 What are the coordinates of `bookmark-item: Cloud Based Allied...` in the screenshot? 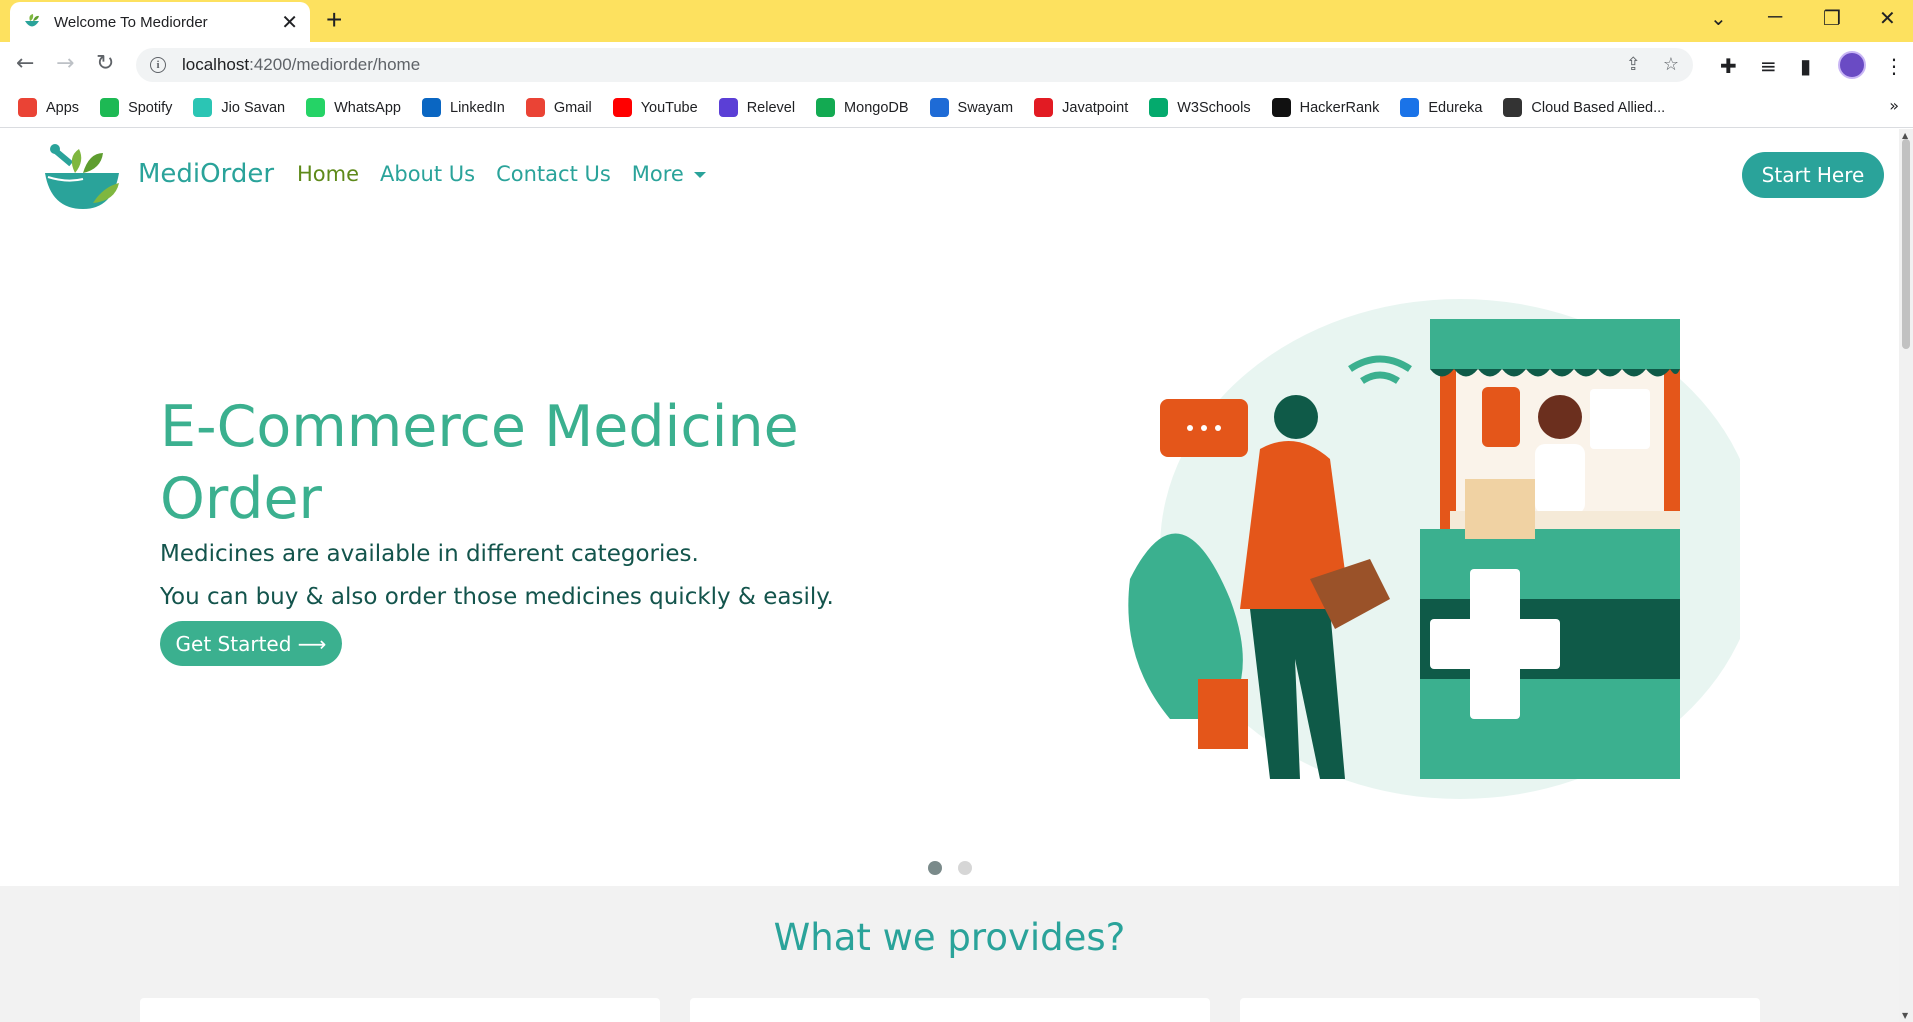 It's located at (1584, 107).